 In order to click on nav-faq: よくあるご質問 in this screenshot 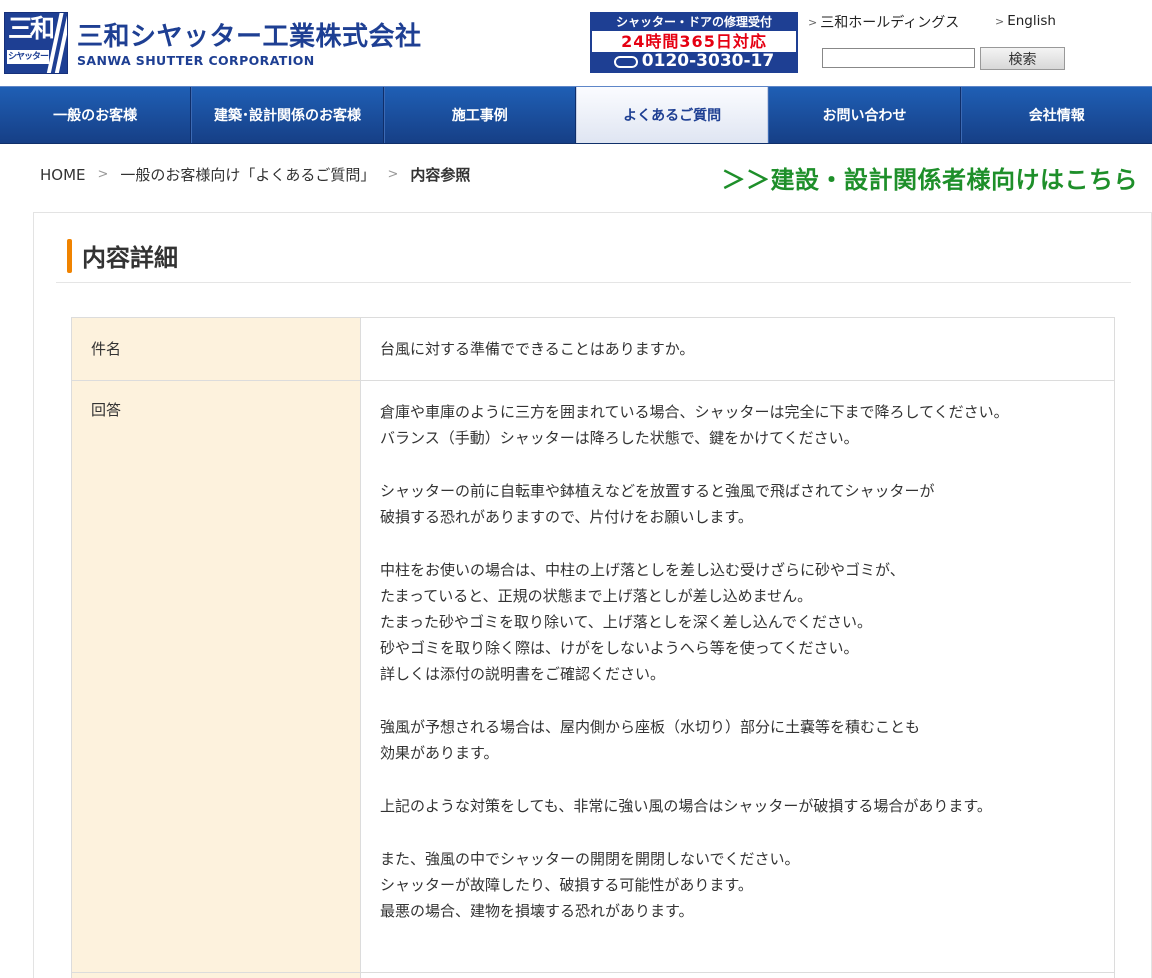, I will do `click(672, 115)`.